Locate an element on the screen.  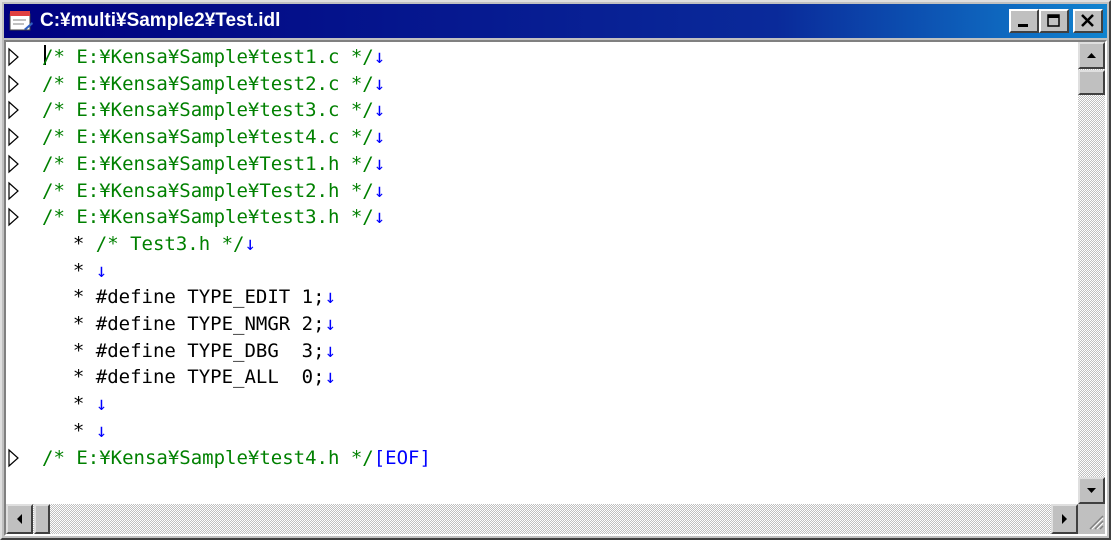
resize-grip-icon is located at coordinates (1096, 522).